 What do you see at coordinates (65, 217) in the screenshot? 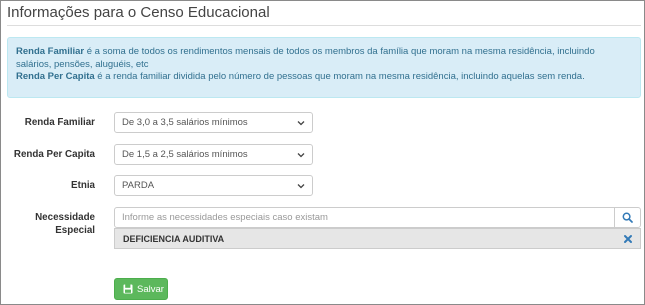
I see `necessidade-label-line1: Necessidade` at bounding box center [65, 217].